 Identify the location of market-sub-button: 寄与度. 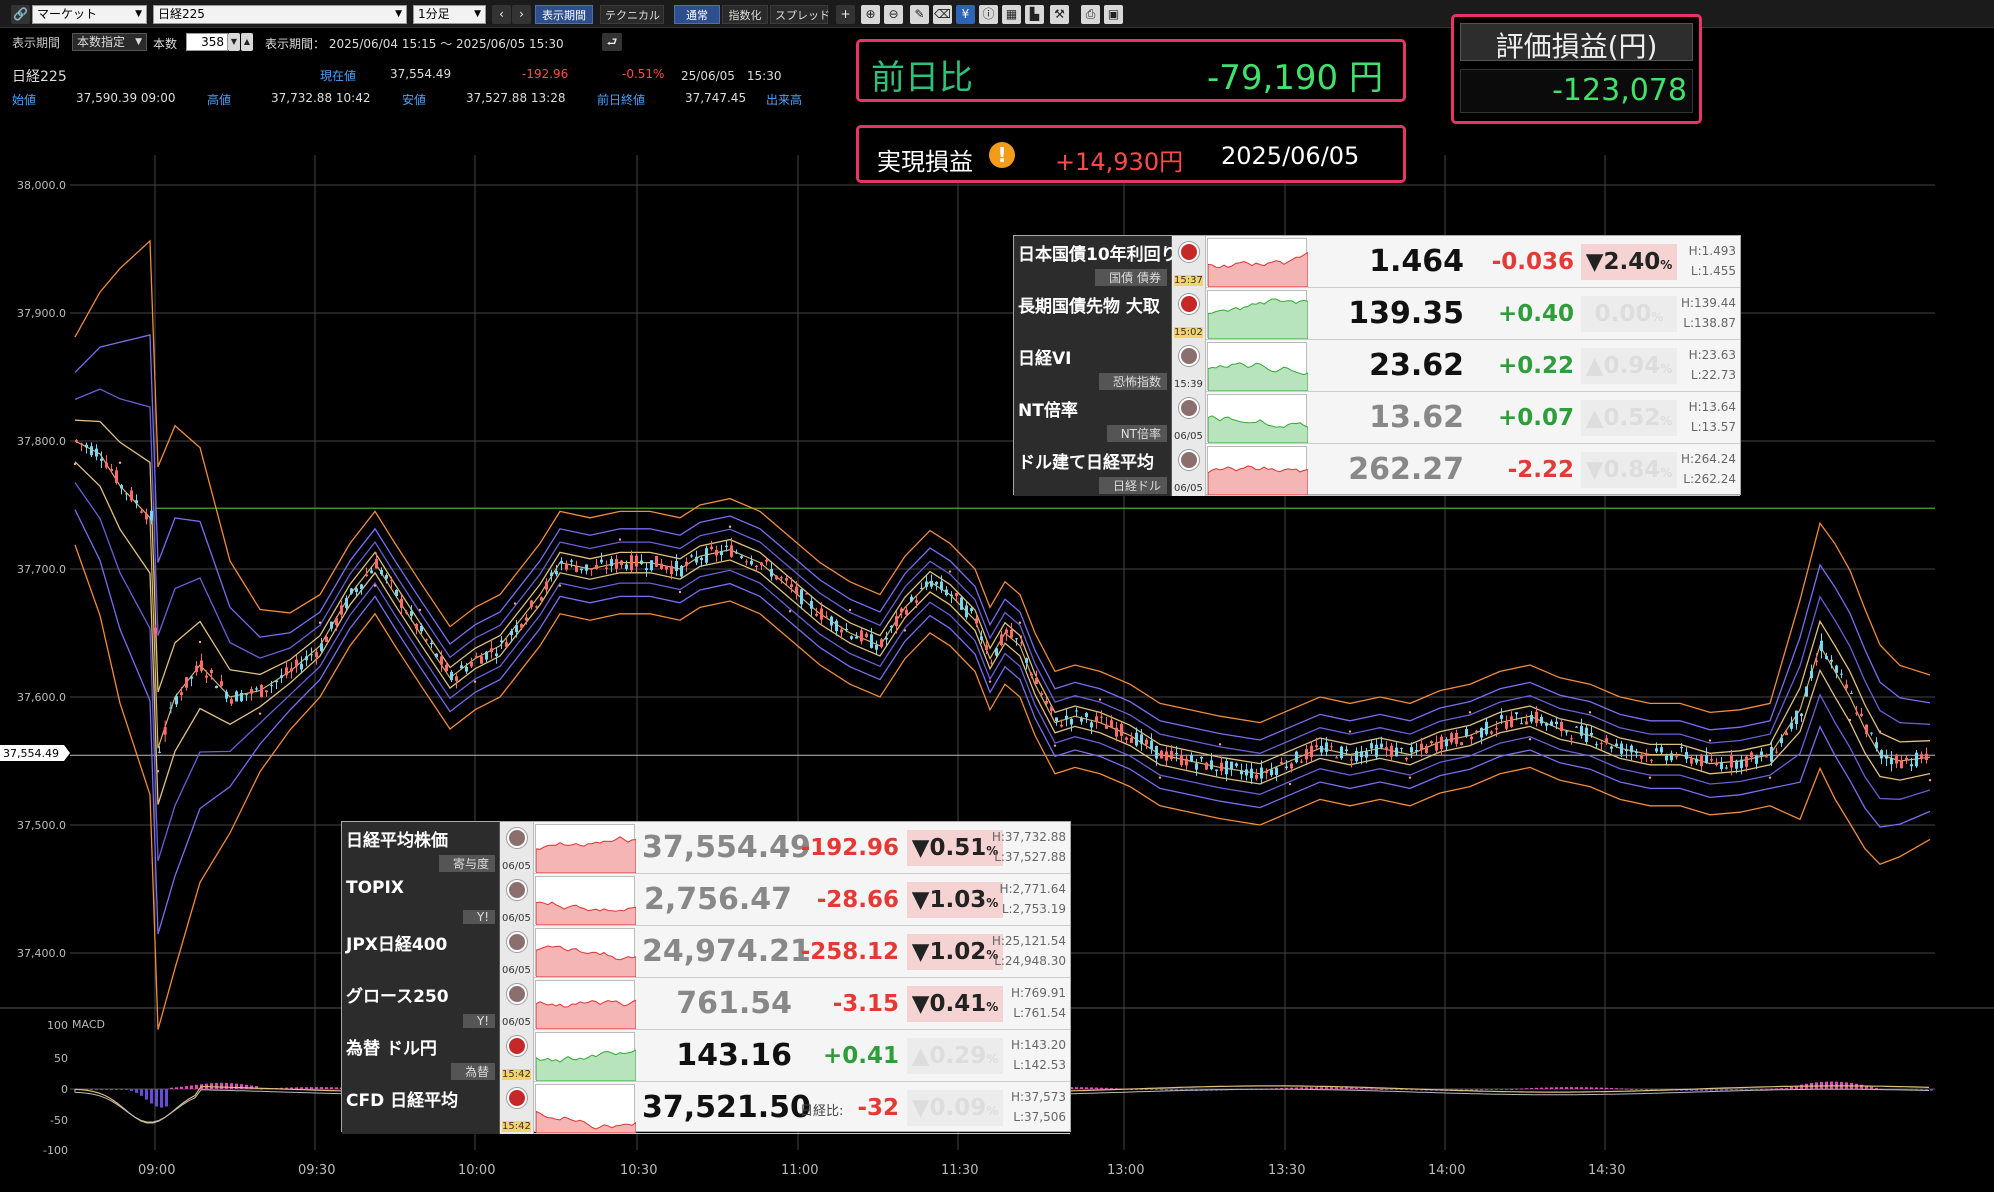
(466, 863).